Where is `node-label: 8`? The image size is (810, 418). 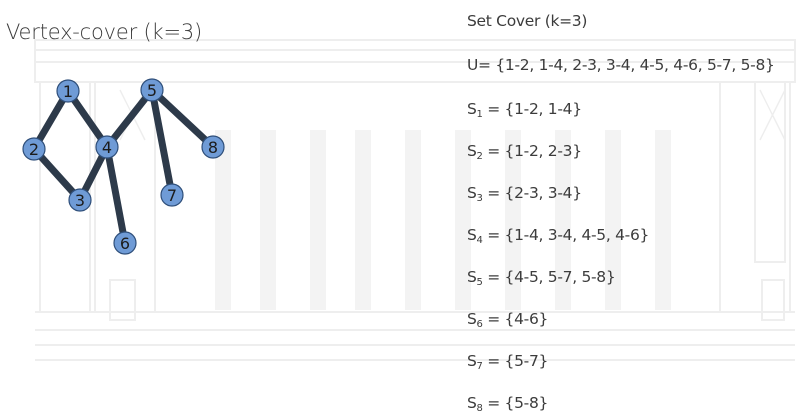 node-label: 8 is located at coordinates (213, 147).